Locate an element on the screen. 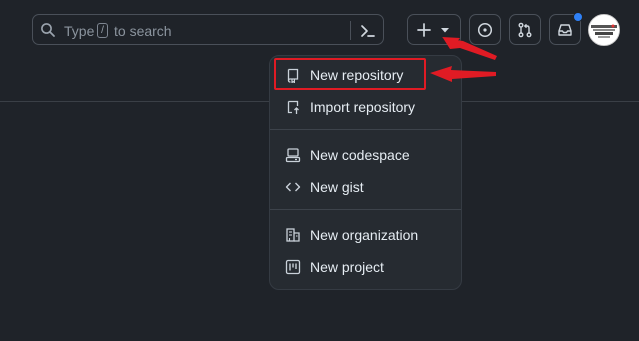 This screenshot has height=341, width=639. project-icon is located at coordinates (293, 267).